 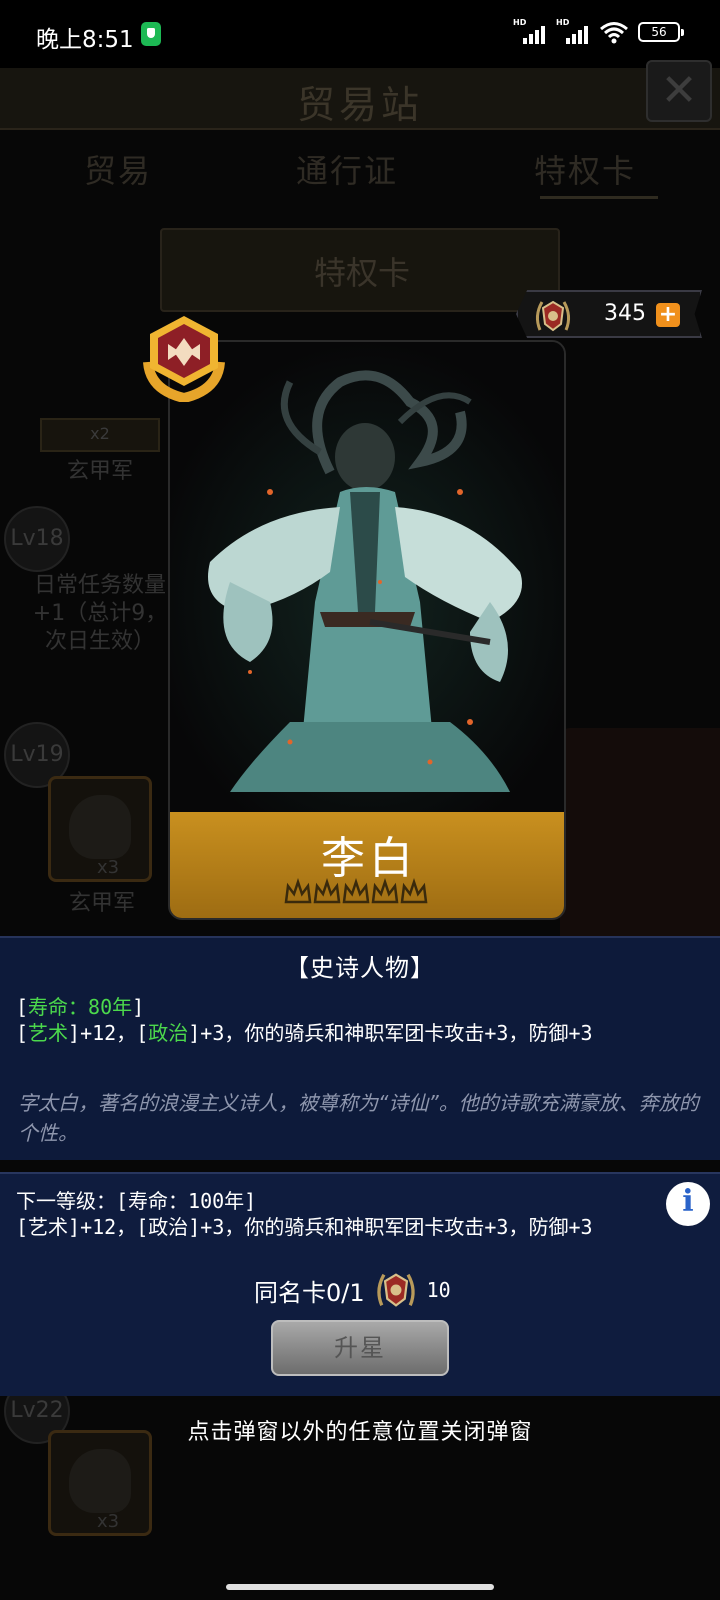 I want to click on bg-title: 贸易站, so click(x=359, y=105).